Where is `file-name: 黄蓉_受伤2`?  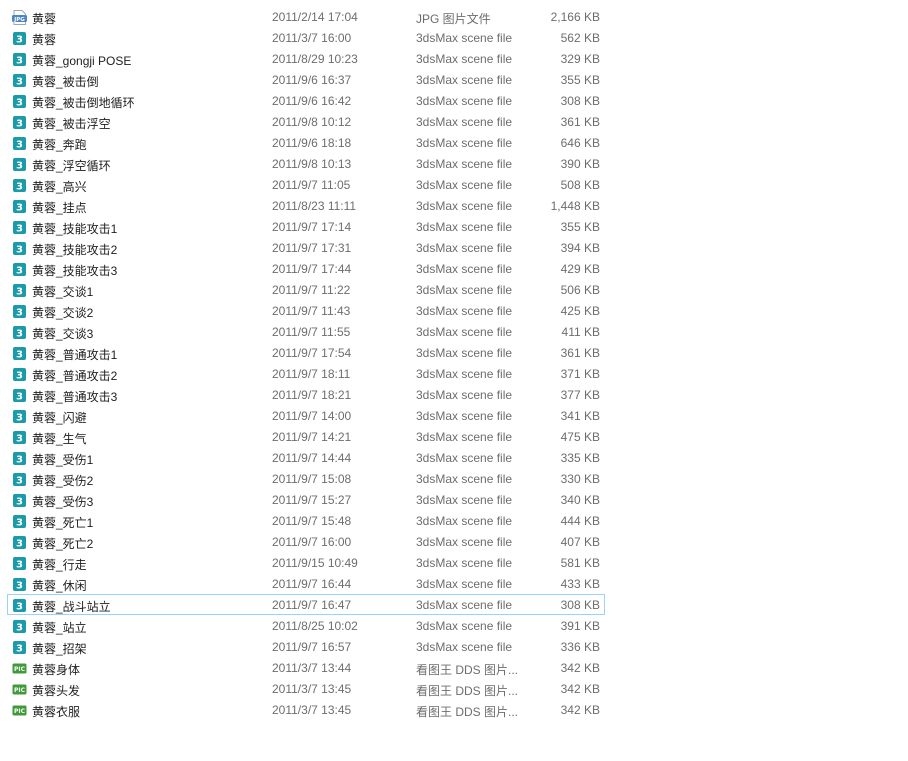 file-name: 黄蓉_受伤2 is located at coordinates (63, 481).